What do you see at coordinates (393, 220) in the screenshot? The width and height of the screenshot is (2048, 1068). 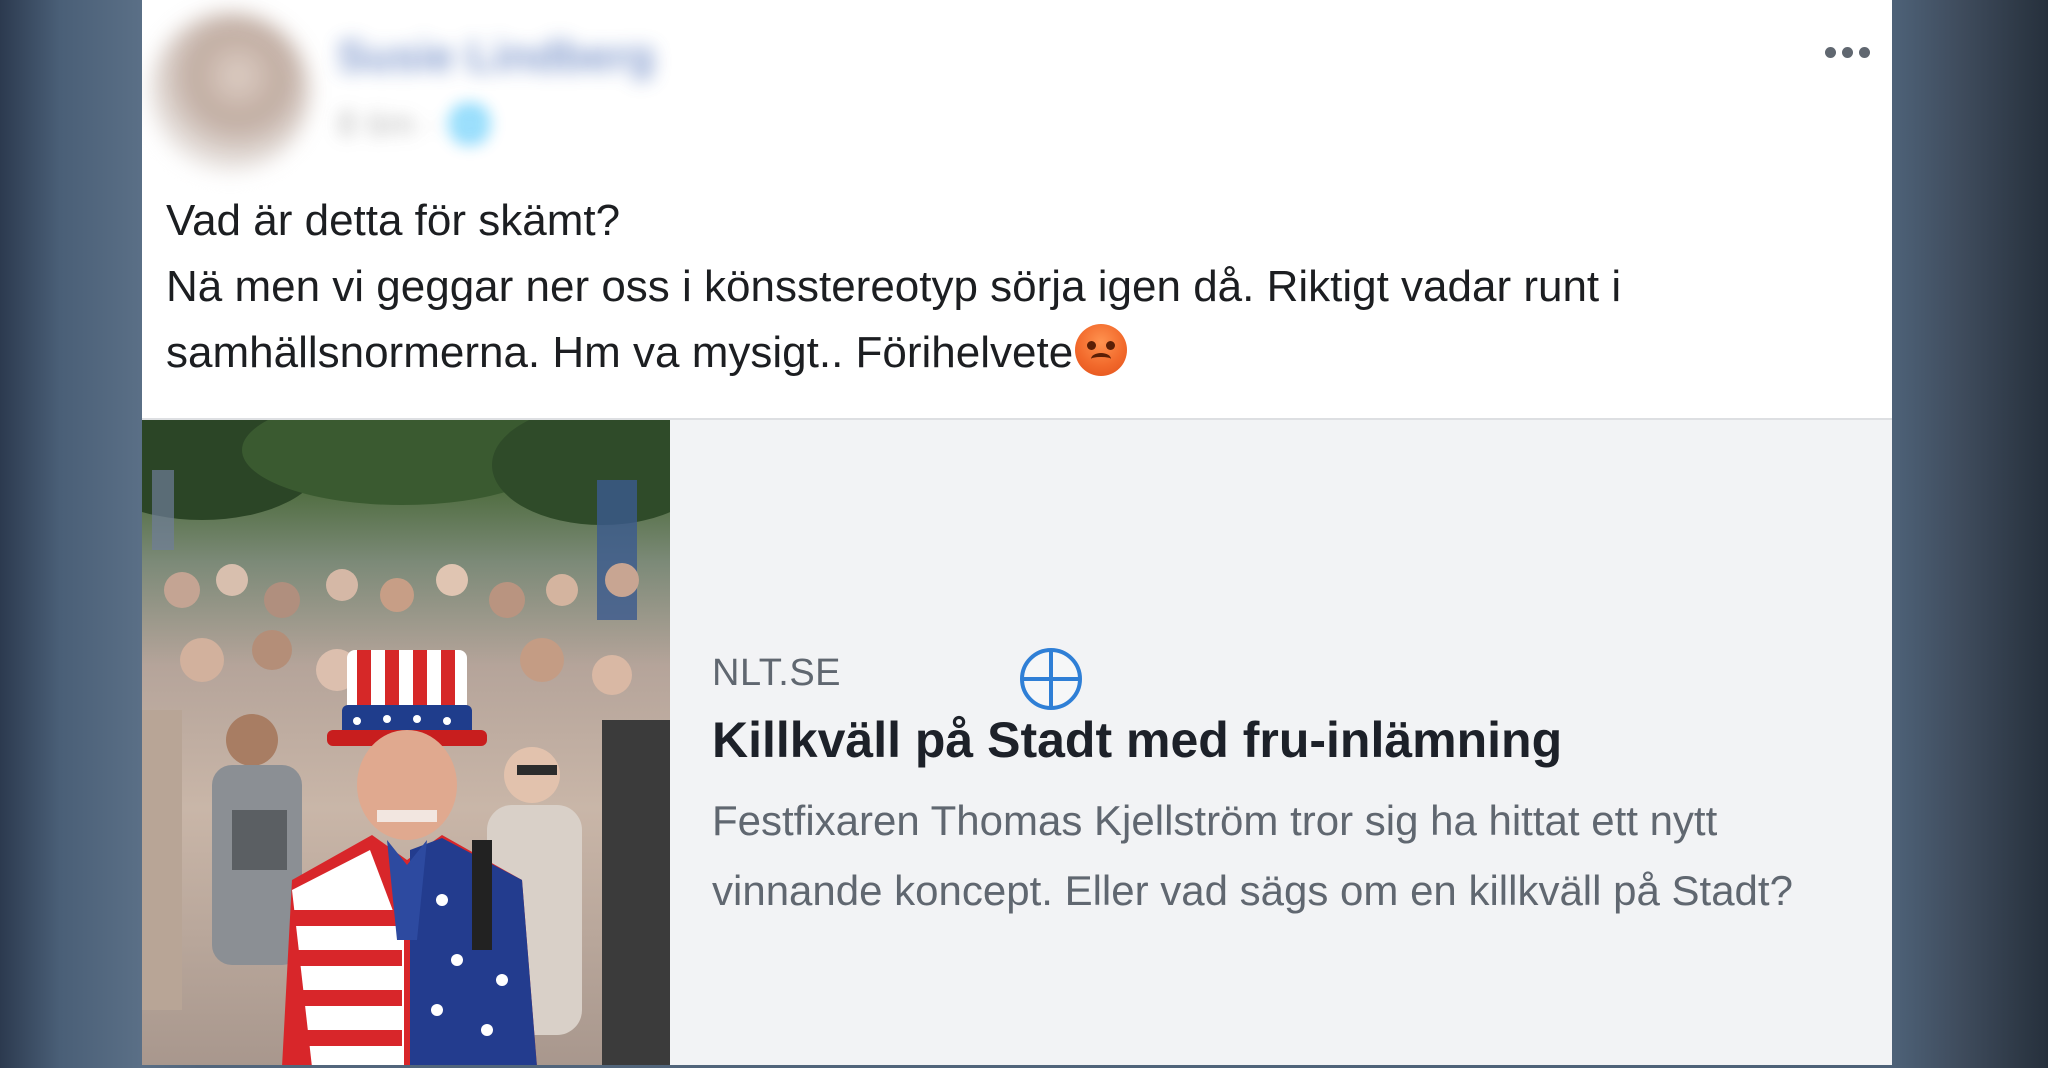 I see `post-text-line-1: Vad är detta för skämt?` at bounding box center [393, 220].